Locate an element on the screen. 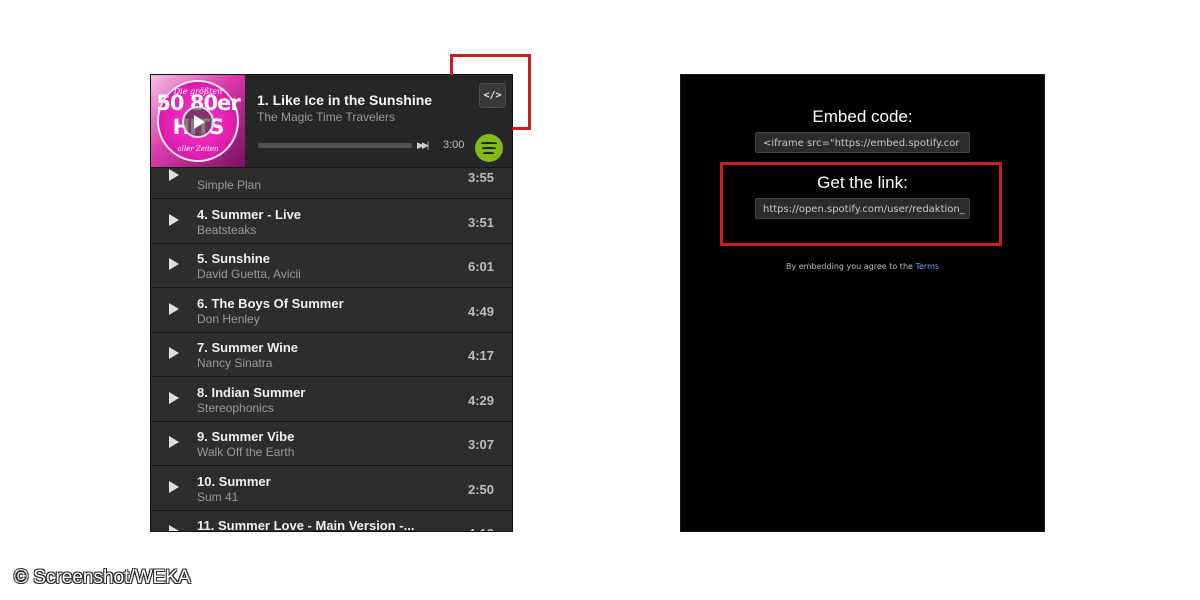 This screenshot has width=1200, height=600. track-title: 4. Summer - Live is located at coordinates (249, 214).